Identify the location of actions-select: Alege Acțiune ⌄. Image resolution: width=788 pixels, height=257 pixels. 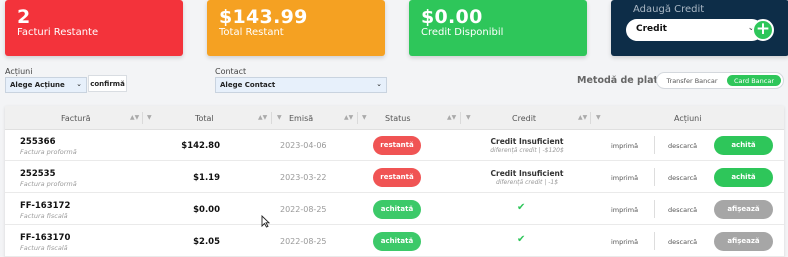
(46, 85).